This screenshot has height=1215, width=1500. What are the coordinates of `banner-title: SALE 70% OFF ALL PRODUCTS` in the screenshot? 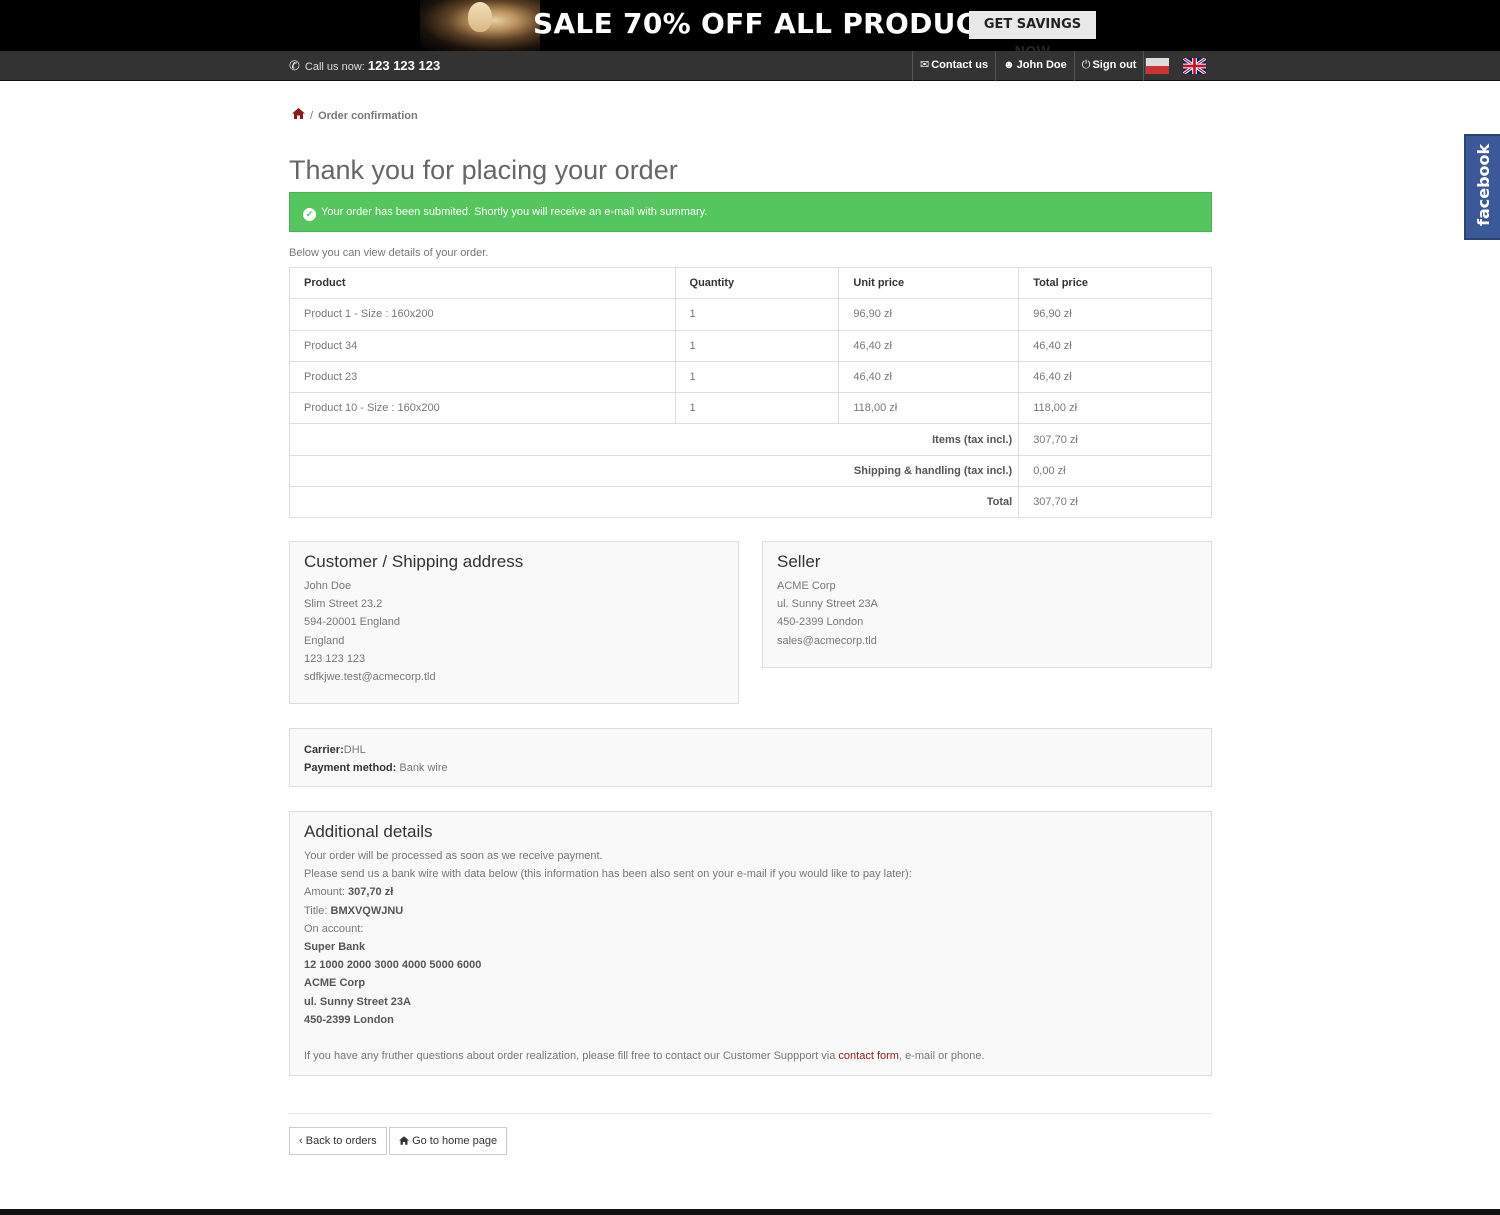 It's located at (775, 23).